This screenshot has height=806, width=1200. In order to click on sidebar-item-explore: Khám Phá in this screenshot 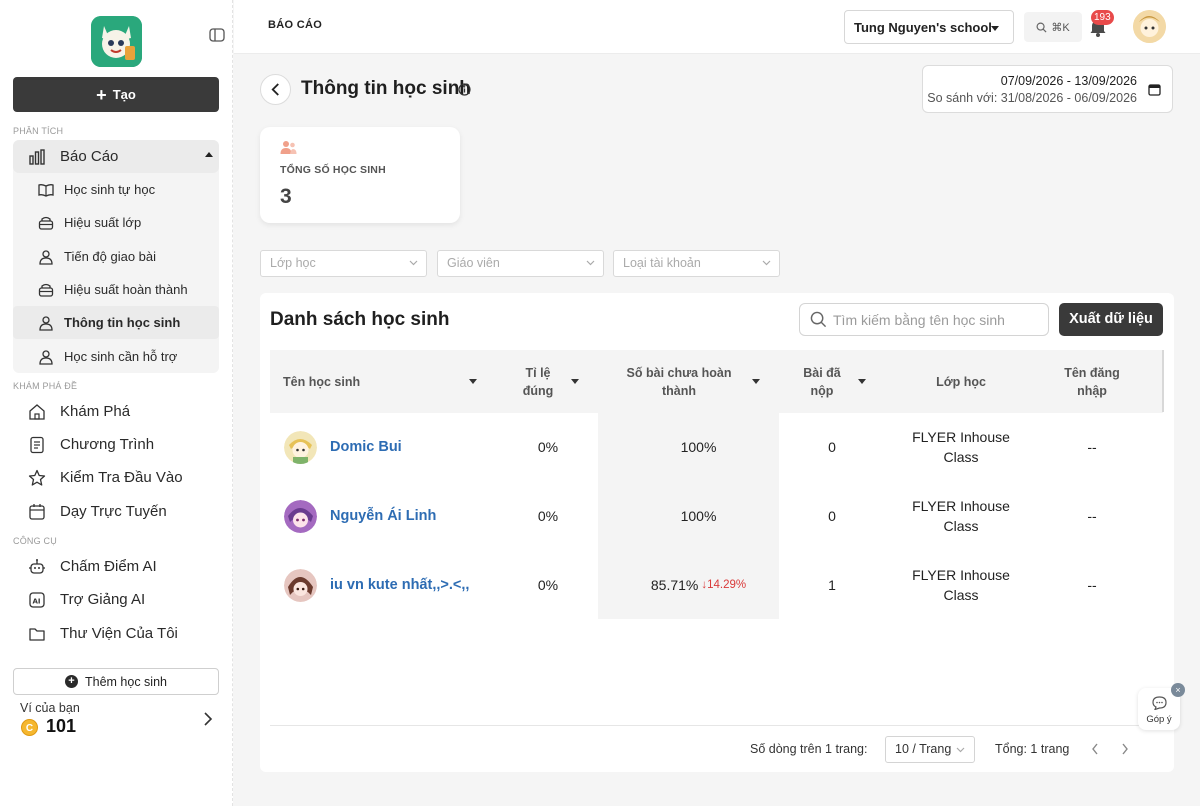, I will do `click(116, 411)`.